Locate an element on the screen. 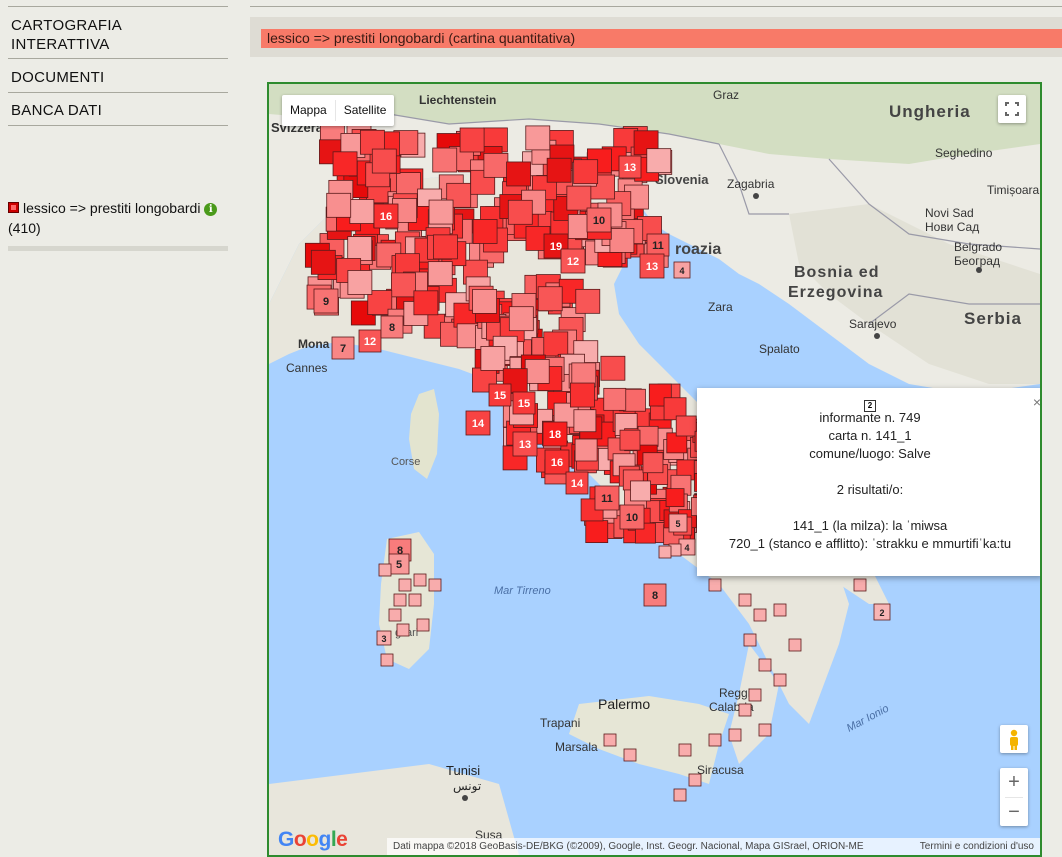 Image resolution: width=1062 pixels, height=857 pixels. nav-item-cartografia: CARTOGRAFIA INTERATTIVA is located at coordinates (118, 37).